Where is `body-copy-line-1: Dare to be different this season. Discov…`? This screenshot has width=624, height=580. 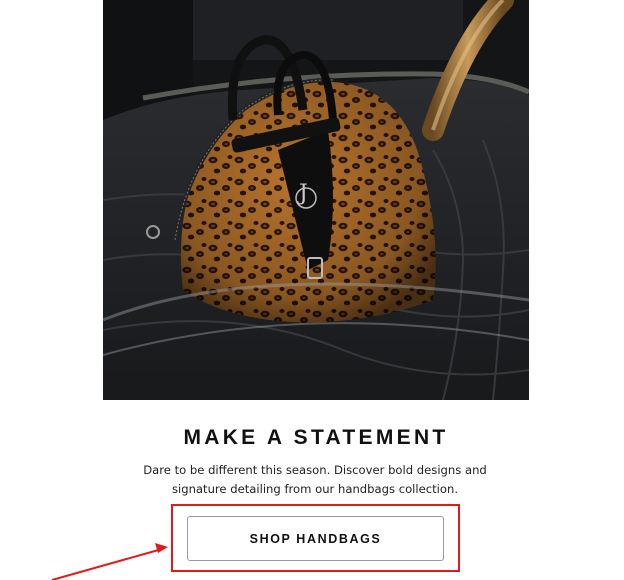 body-copy-line-1: Dare to be different this season. Discov… is located at coordinates (315, 470).